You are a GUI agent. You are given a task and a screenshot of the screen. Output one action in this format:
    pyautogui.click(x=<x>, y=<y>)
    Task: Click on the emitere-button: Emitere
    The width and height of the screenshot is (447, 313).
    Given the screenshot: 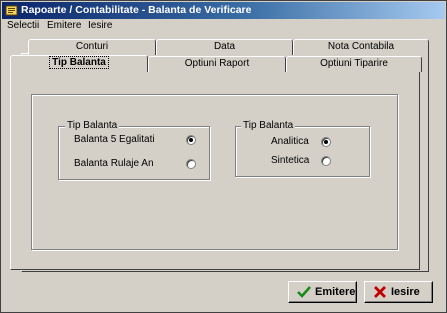 What is the action you would take?
    pyautogui.click(x=322, y=292)
    